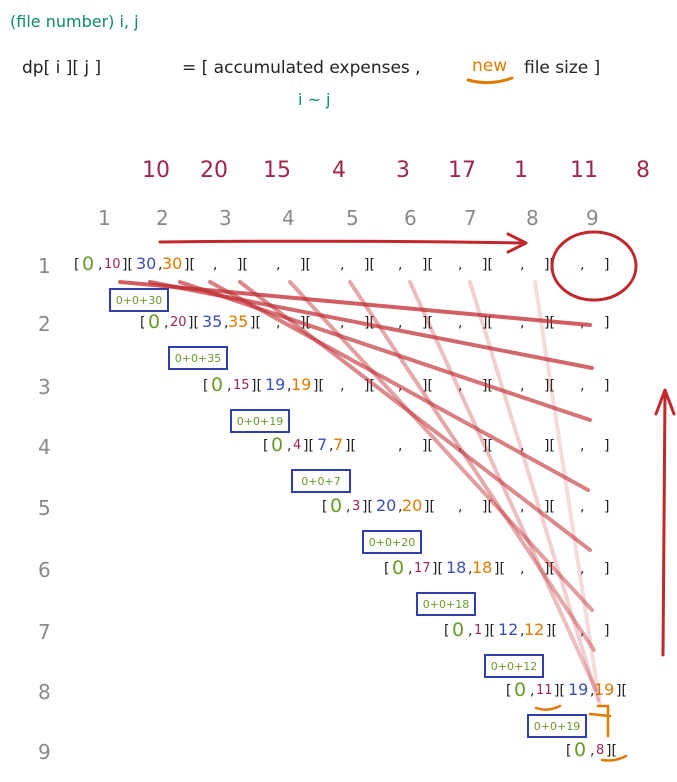  What do you see at coordinates (490, 80) in the screenshot?
I see `new-underline` at bounding box center [490, 80].